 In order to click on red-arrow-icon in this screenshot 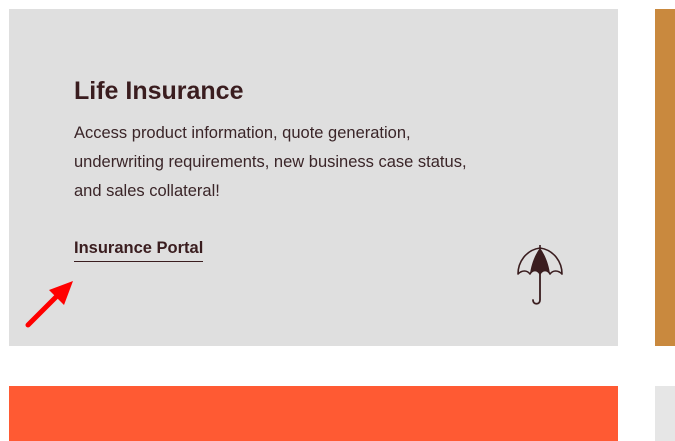, I will do `click(49, 304)`.